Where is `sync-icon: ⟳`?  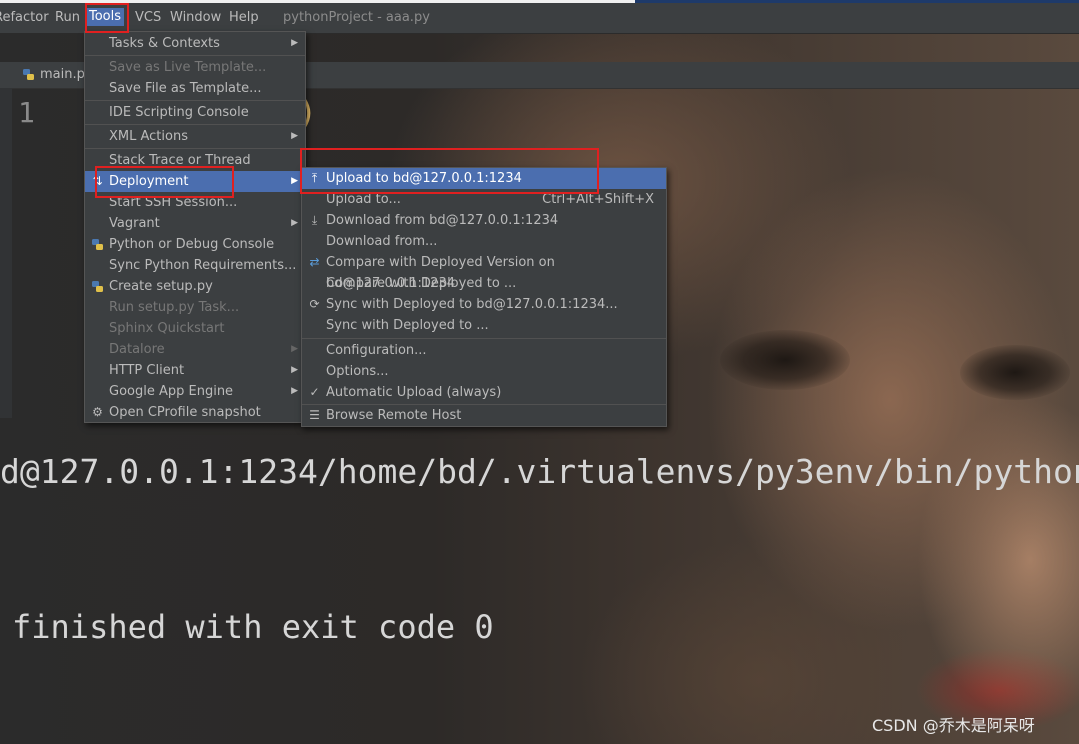 sync-icon: ⟳ is located at coordinates (314, 304).